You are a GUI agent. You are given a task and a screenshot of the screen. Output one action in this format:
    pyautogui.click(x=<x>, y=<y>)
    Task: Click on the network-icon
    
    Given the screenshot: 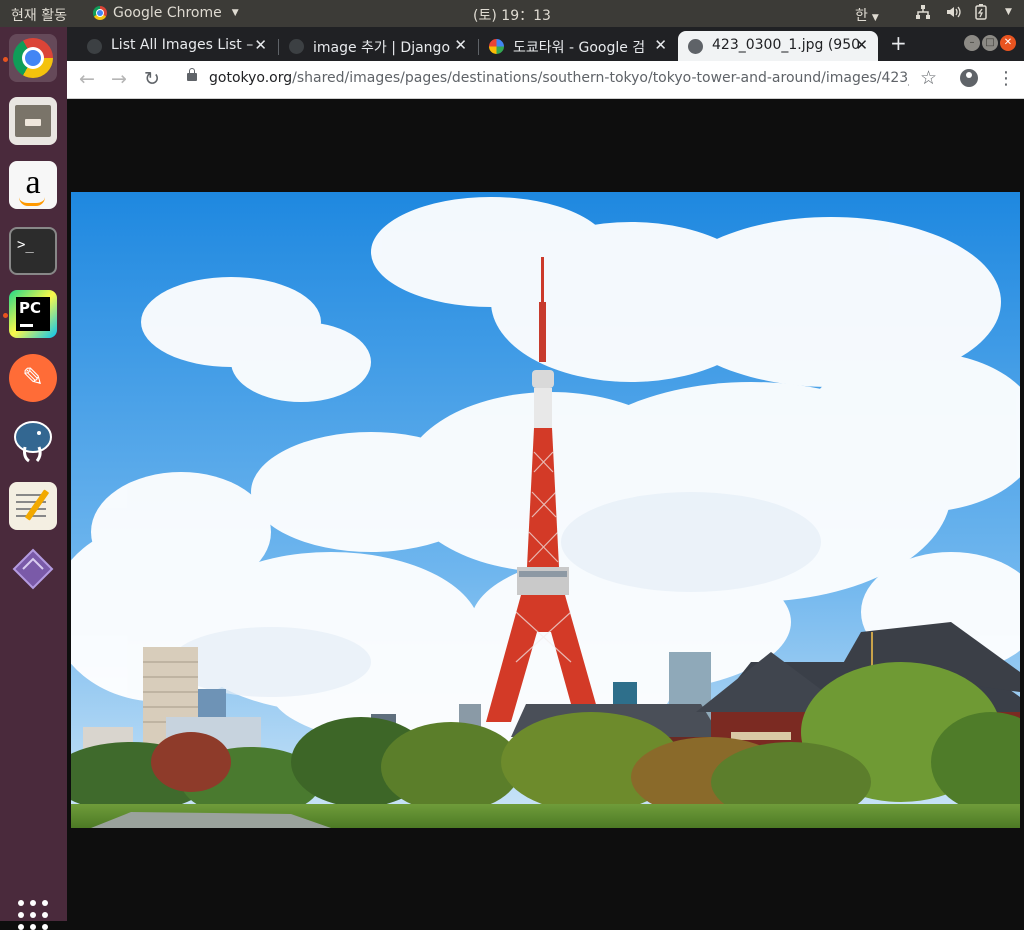 What is the action you would take?
    pyautogui.click(x=923, y=12)
    